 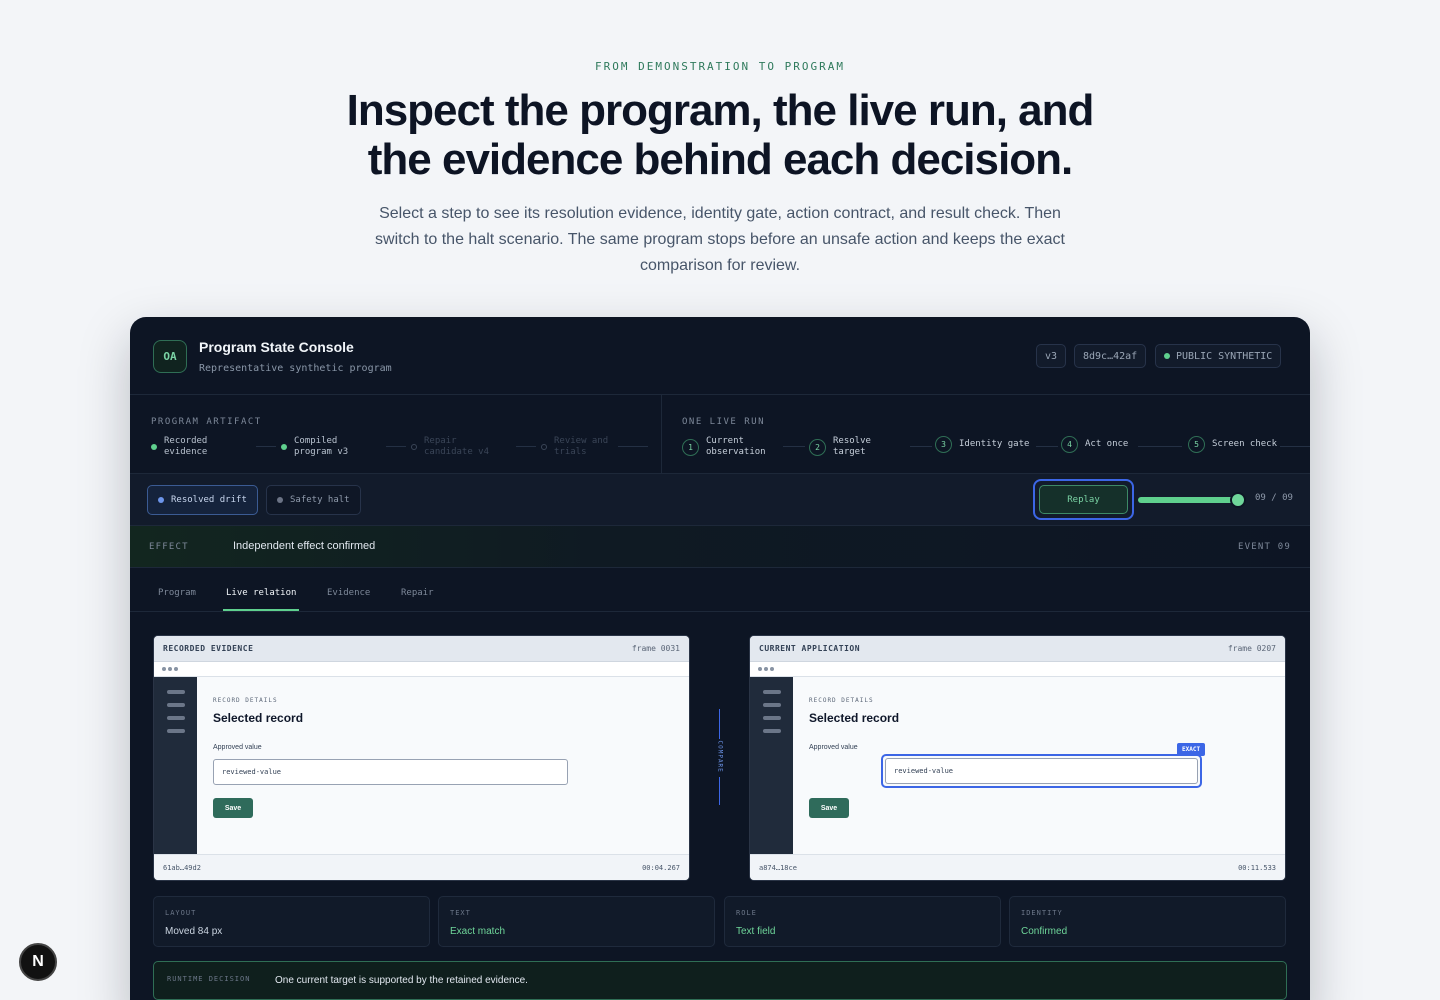 I want to click on step-line-1: Resolve, so click(x=852, y=441).